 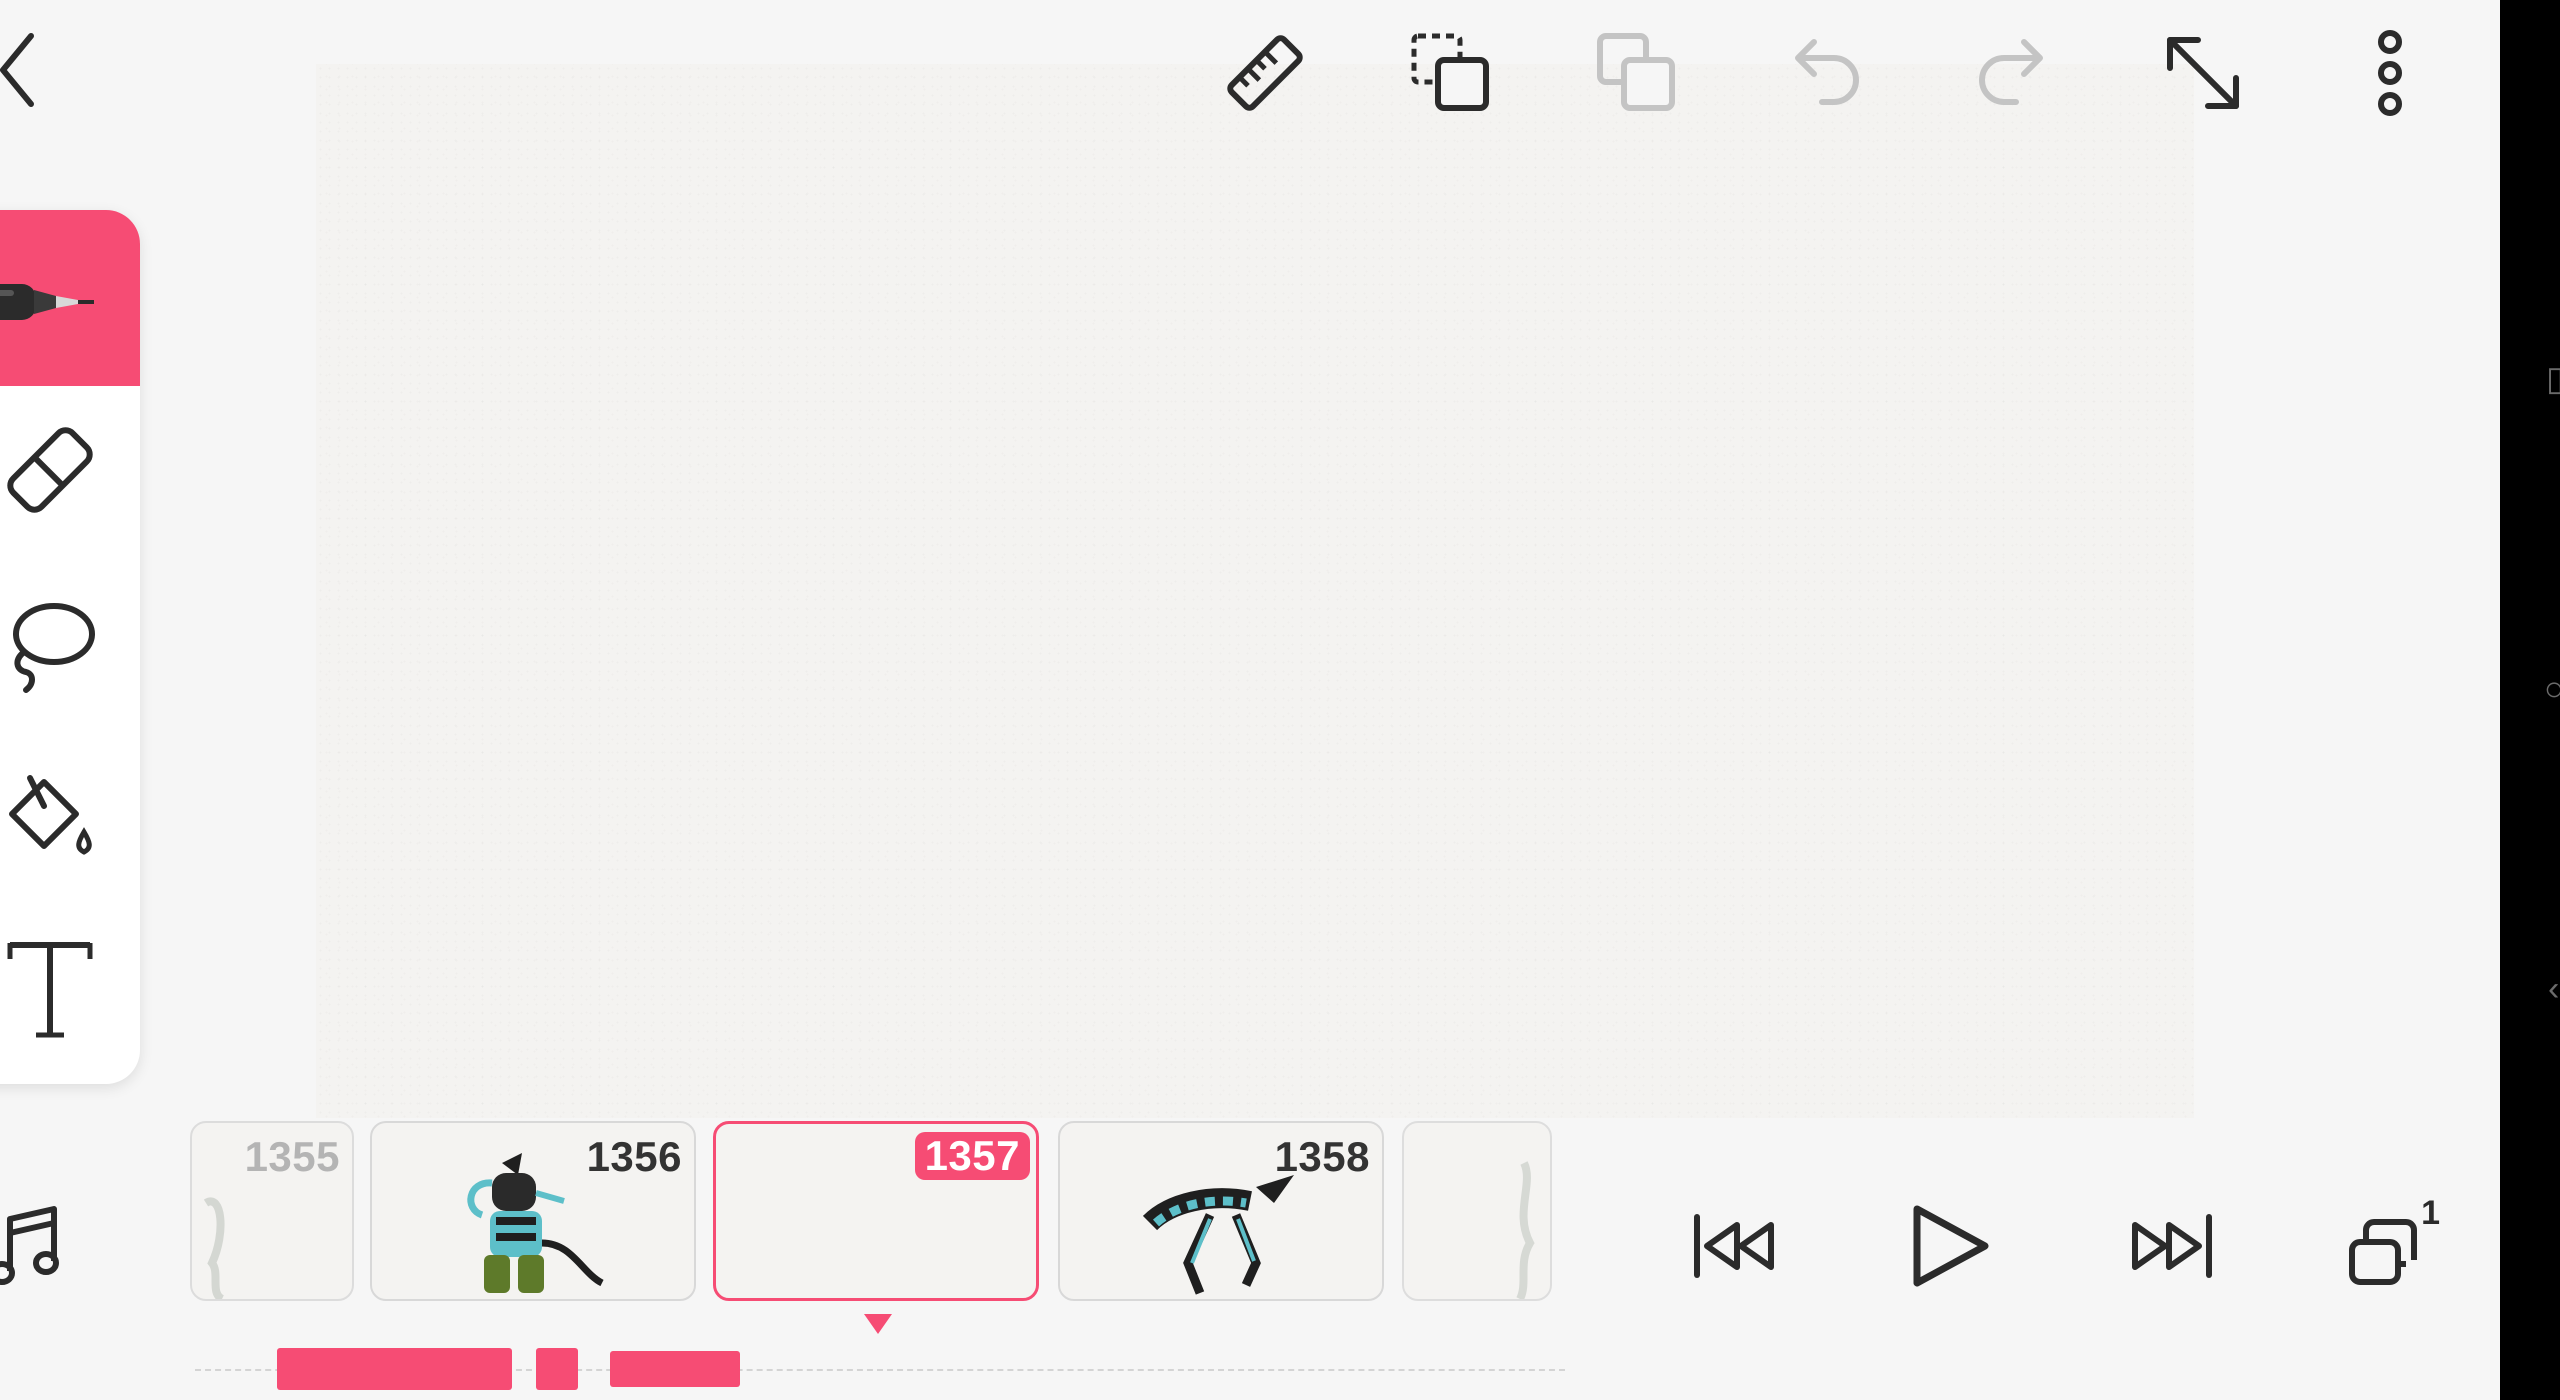 I want to click on tool-fill, so click(x=50, y=820).